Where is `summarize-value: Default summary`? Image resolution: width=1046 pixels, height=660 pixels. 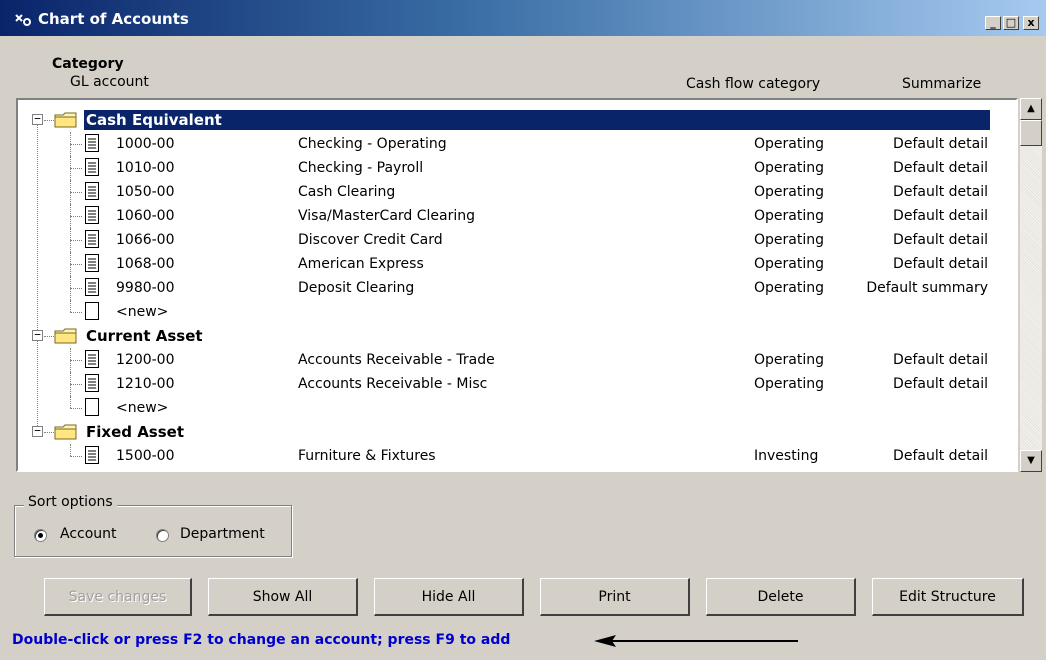 summarize-value: Default summary is located at coordinates (927, 288).